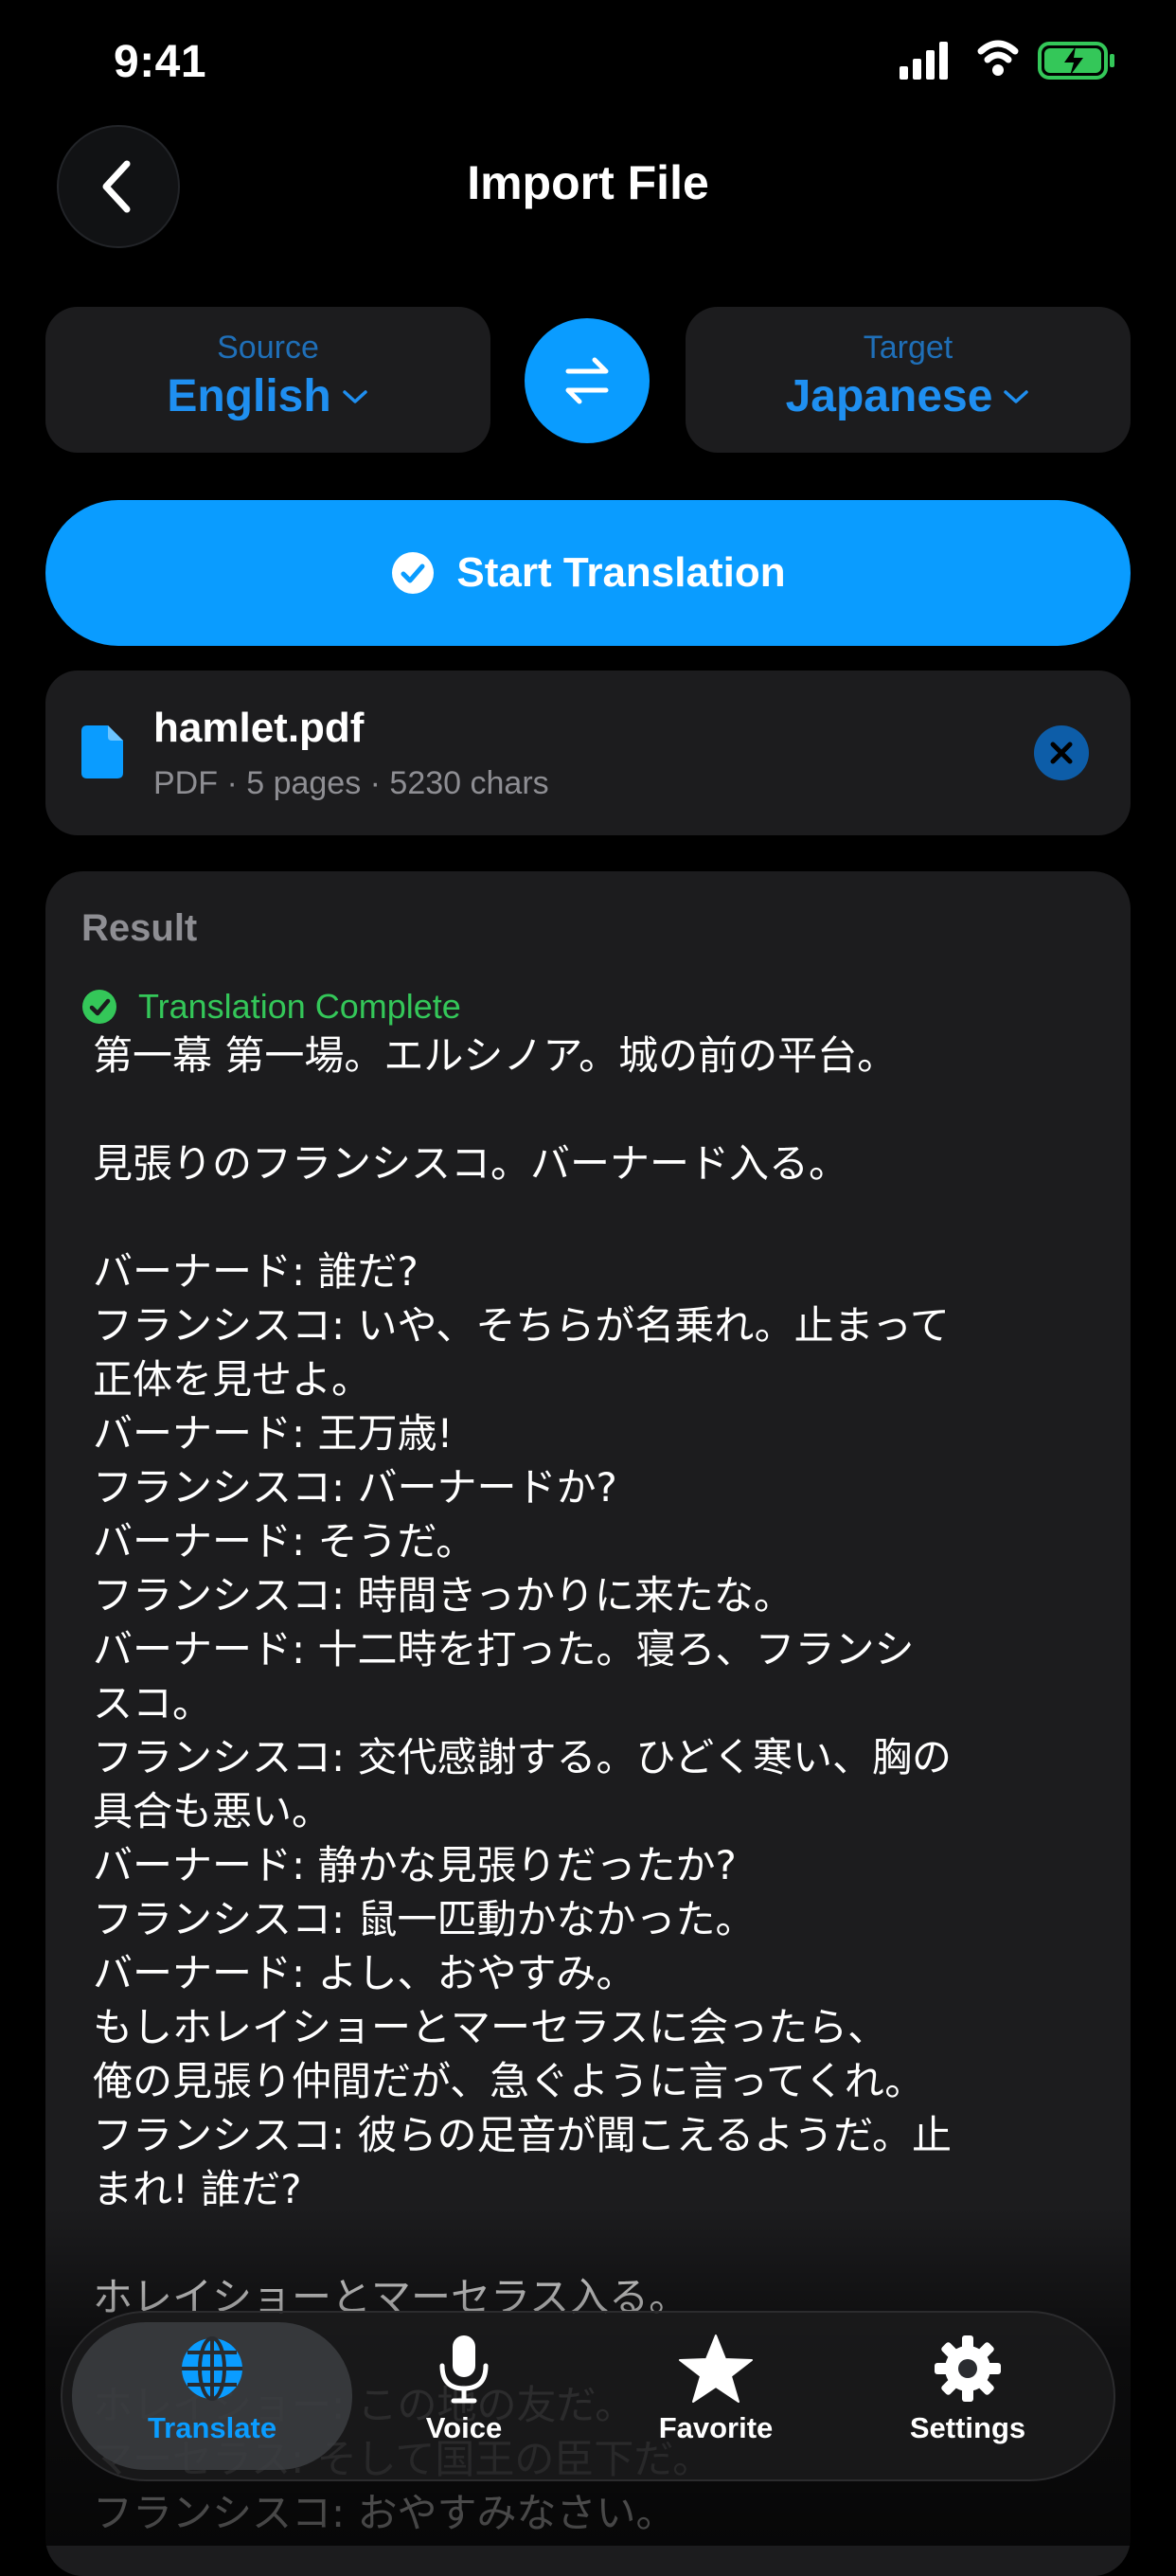  I want to click on status-icons, so click(1013, 62).